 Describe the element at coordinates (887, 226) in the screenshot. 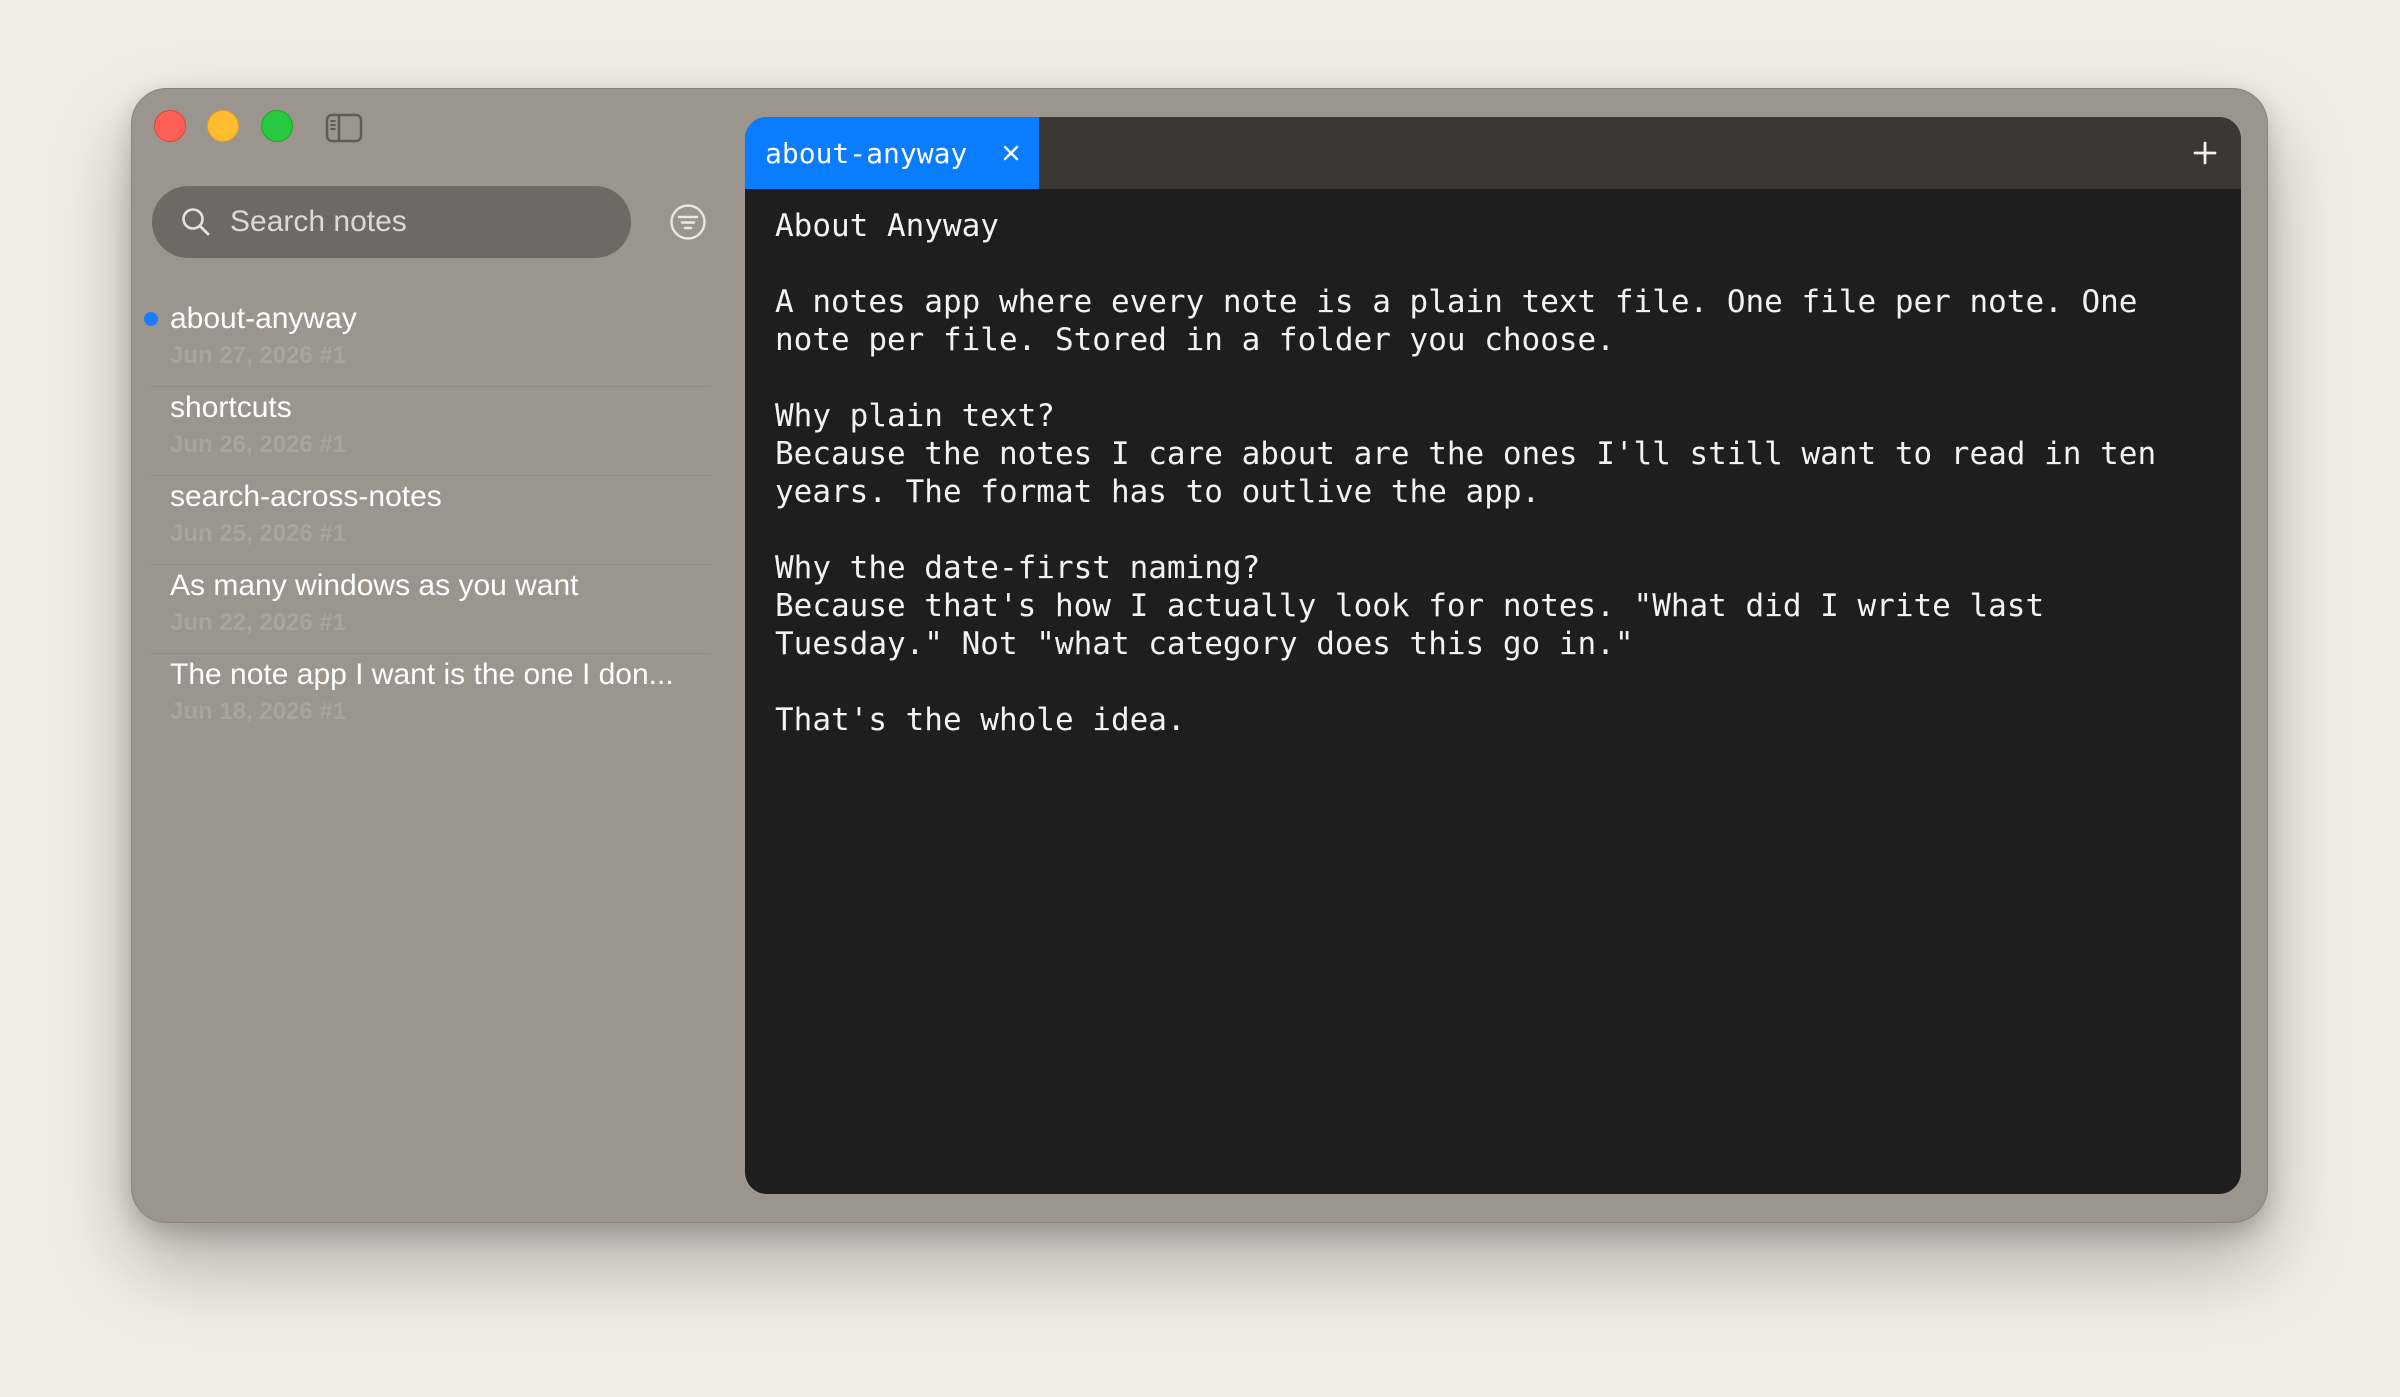

I see `note-text-line: About Anyway` at that location.